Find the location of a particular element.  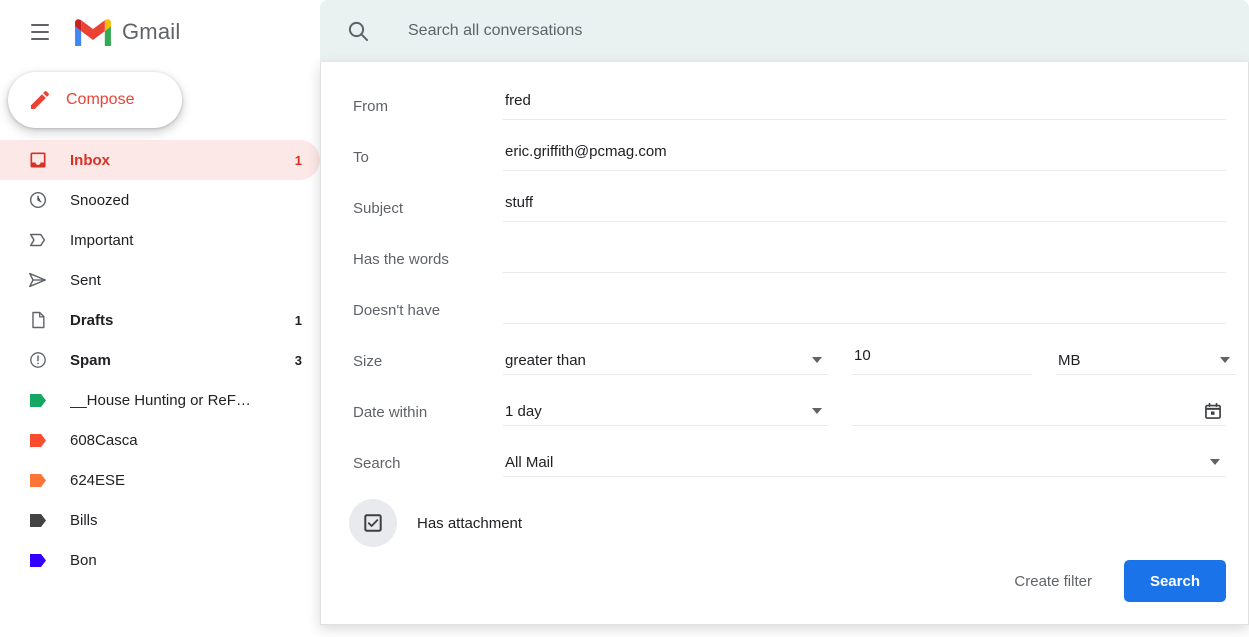

sidebar-item-label: Snoozed is located at coordinates (100, 200).